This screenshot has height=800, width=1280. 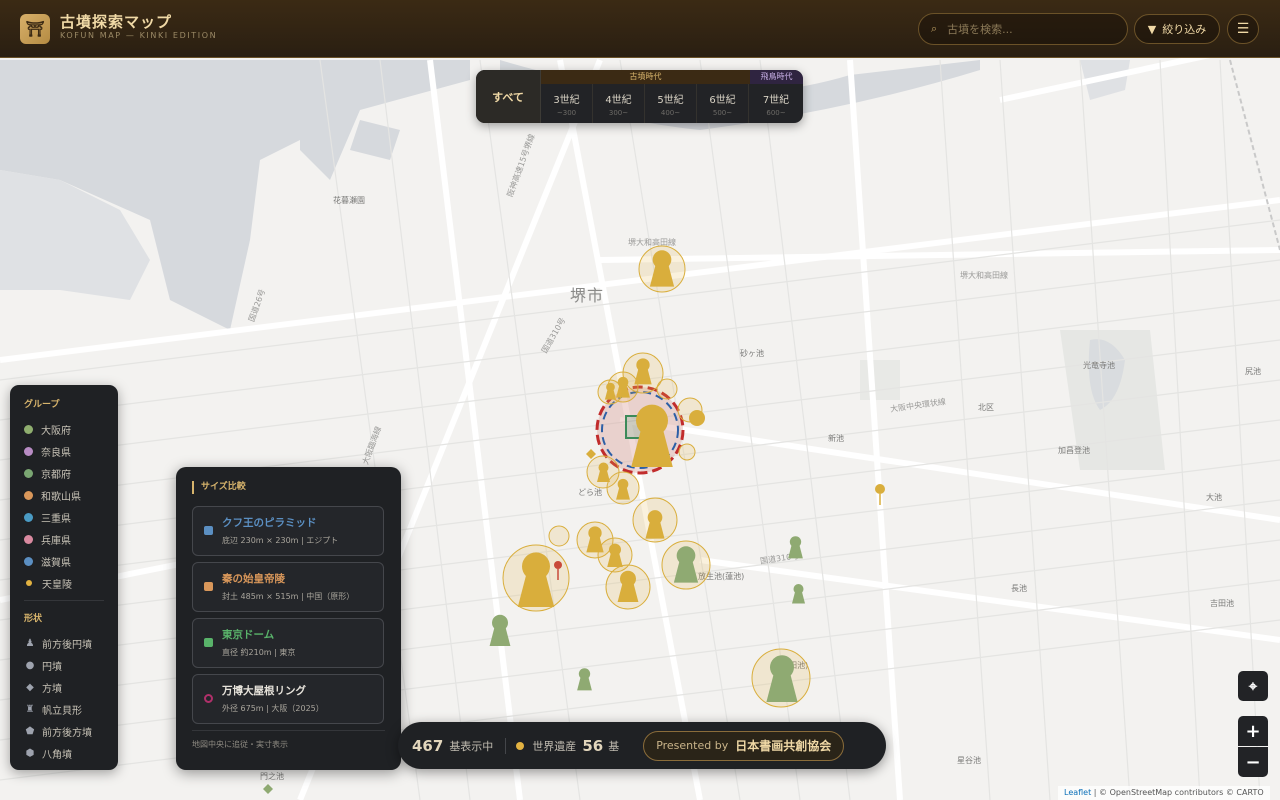 I want to click on legend-shape-item: ♜ 帆立貝形, so click(x=64, y=709).